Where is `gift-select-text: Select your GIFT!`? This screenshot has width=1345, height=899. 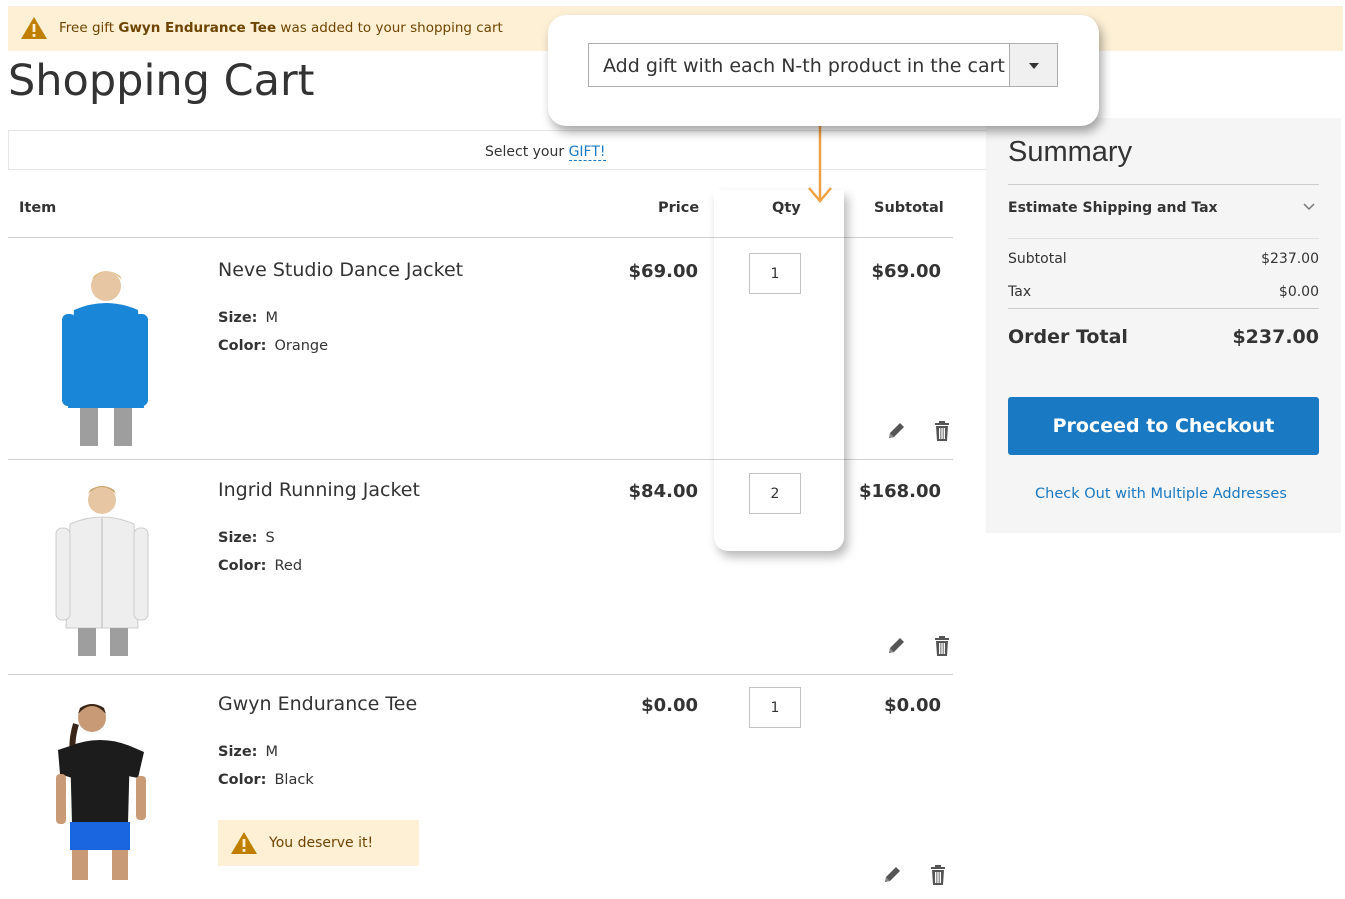
gift-select-text: Select your GIFT! is located at coordinates (545, 152).